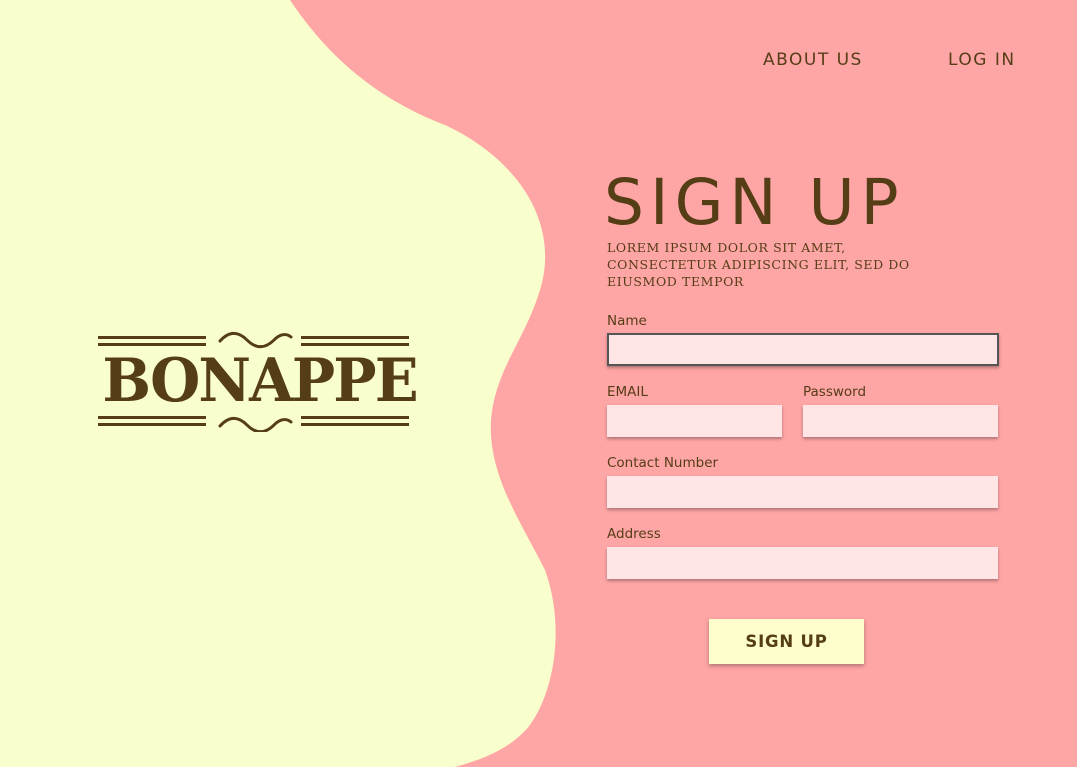  I want to click on password-label: Password, so click(835, 392).